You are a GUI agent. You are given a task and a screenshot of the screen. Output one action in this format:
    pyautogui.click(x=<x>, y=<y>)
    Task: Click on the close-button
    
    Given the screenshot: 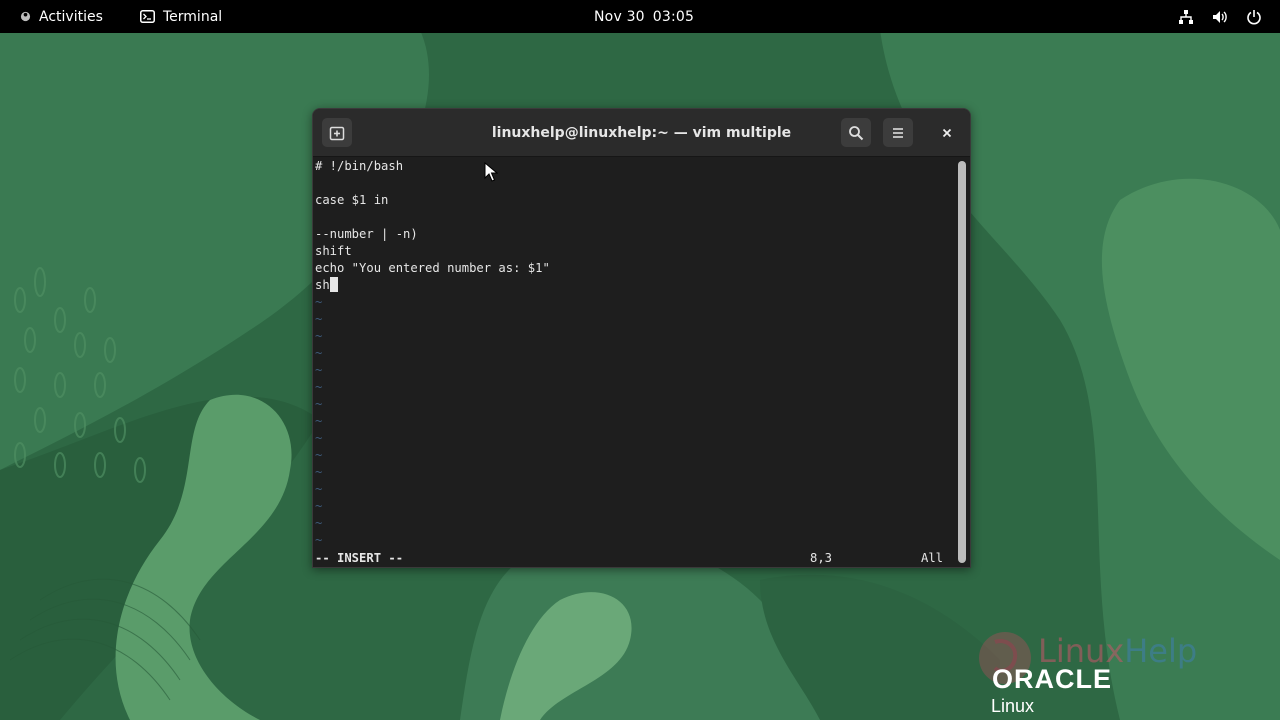 What is the action you would take?
    pyautogui.click(x=947, y=132)
    